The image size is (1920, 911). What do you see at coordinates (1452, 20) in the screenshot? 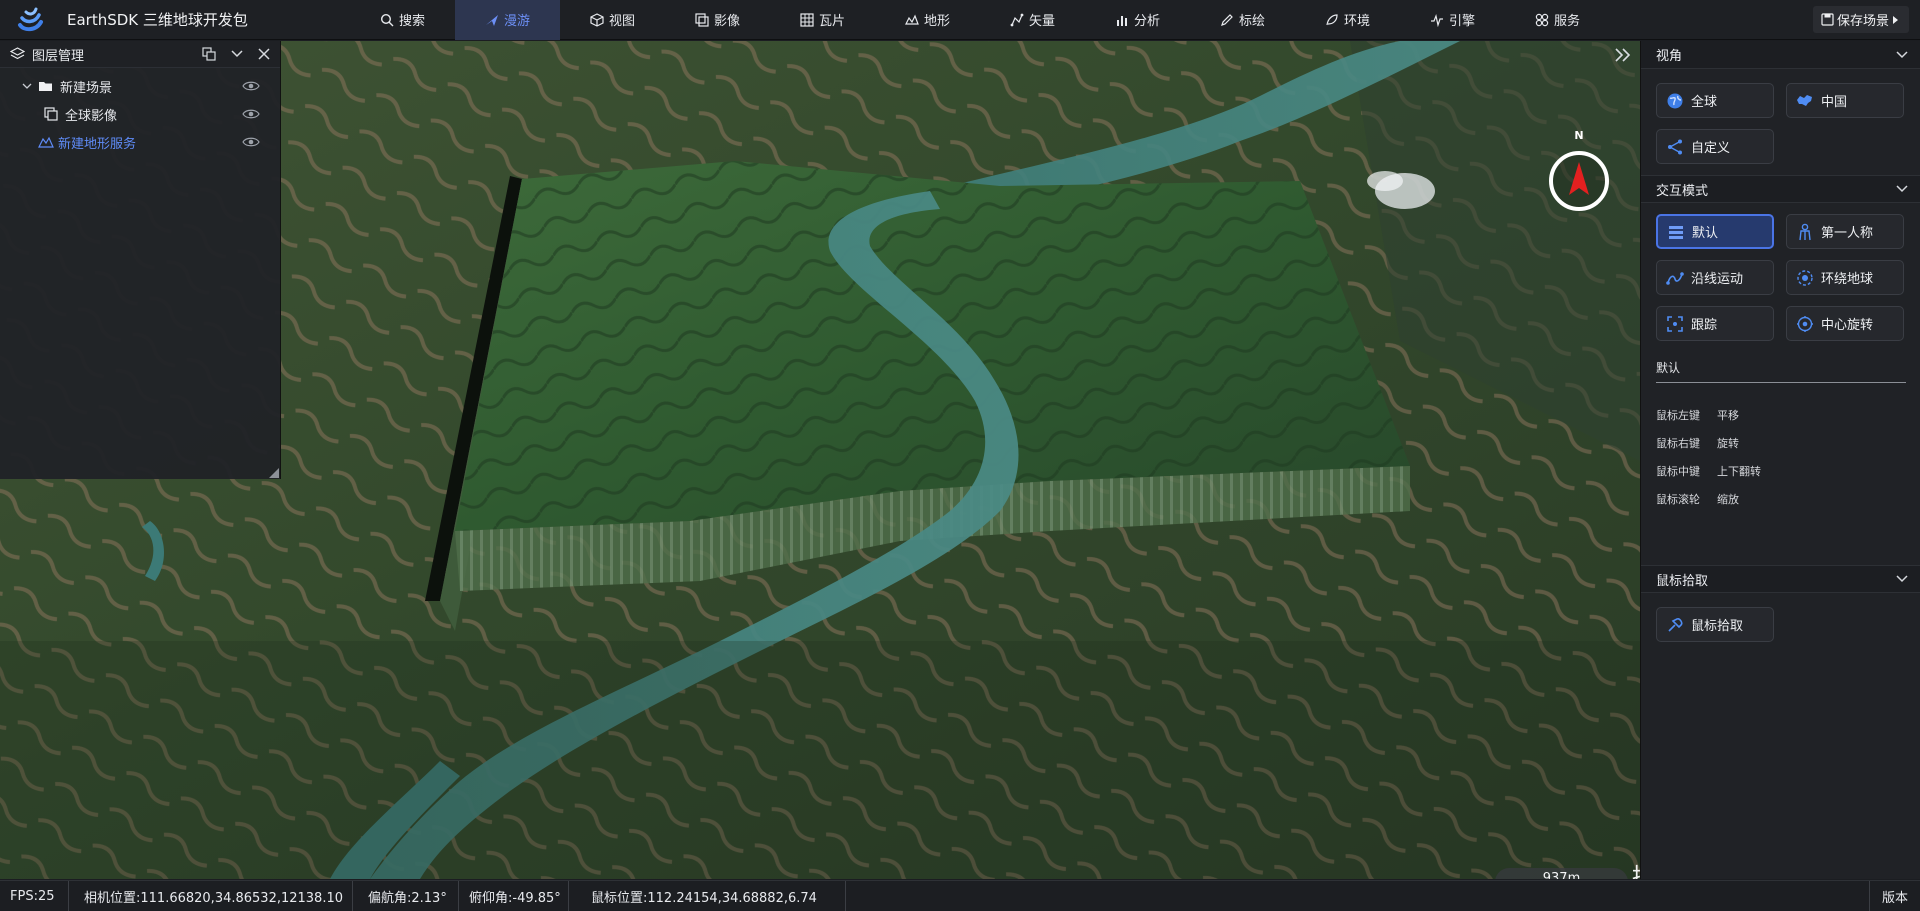
I see `nav-engine: 引擎` at bounding box center [1452, 20].